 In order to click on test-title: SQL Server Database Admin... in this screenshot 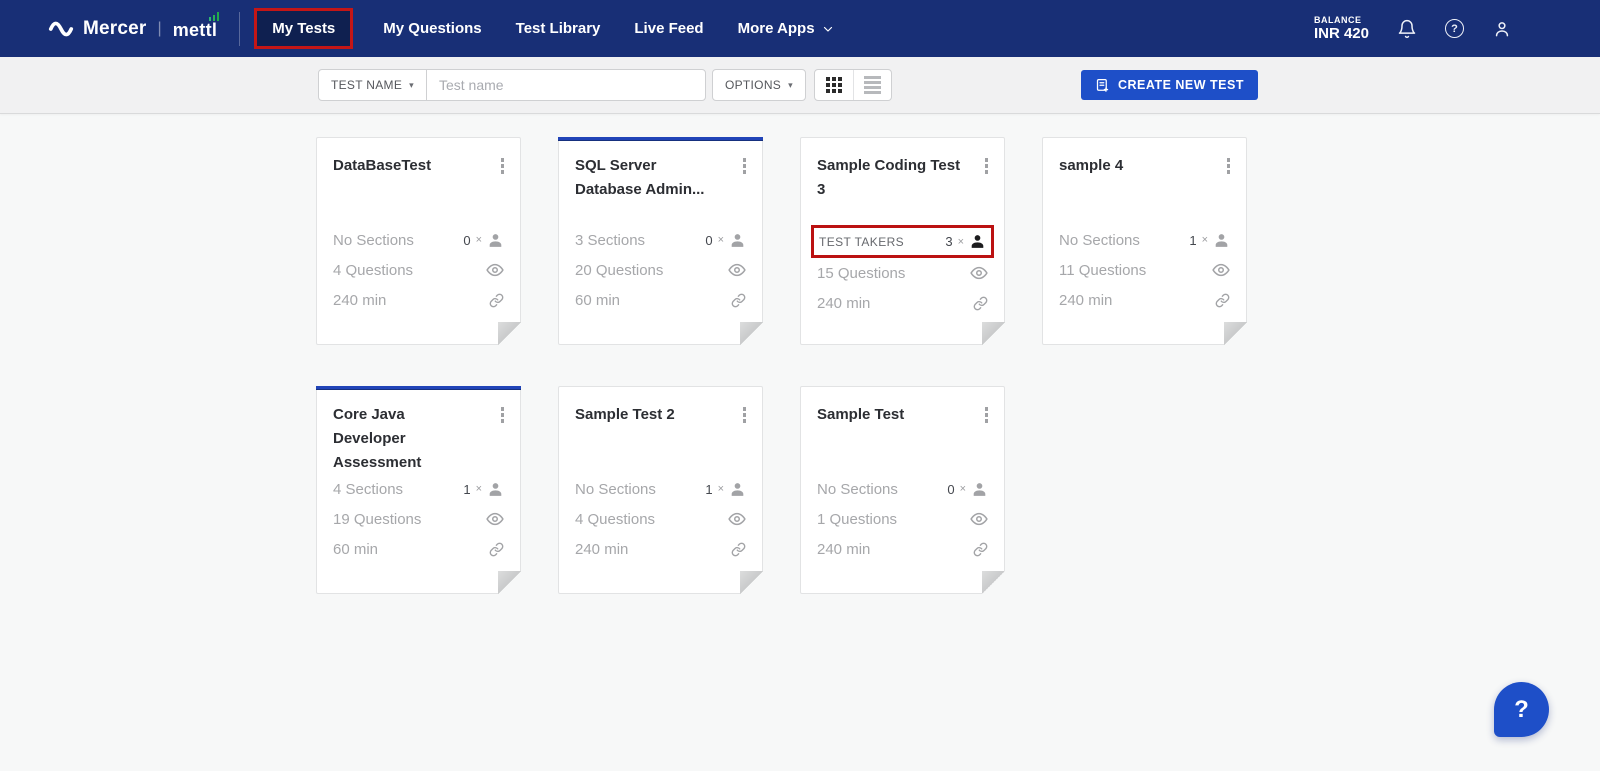, I will do `click(640, 177)`.